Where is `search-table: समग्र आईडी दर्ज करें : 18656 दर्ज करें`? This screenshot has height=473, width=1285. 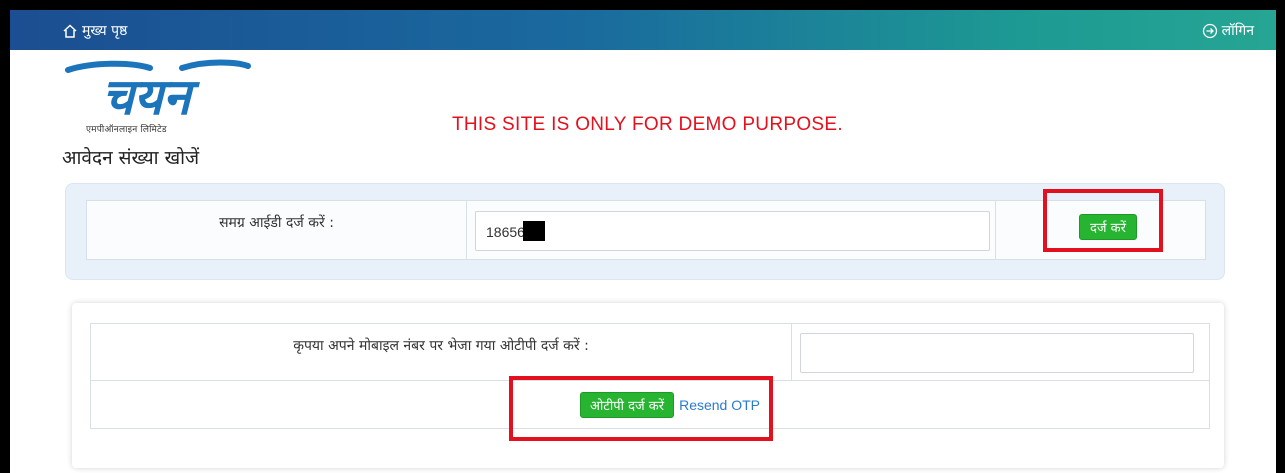 search-table: समग्र आईडी दर्ज करें : 18656 दर्ज करें is located at coordinates (646, 230).